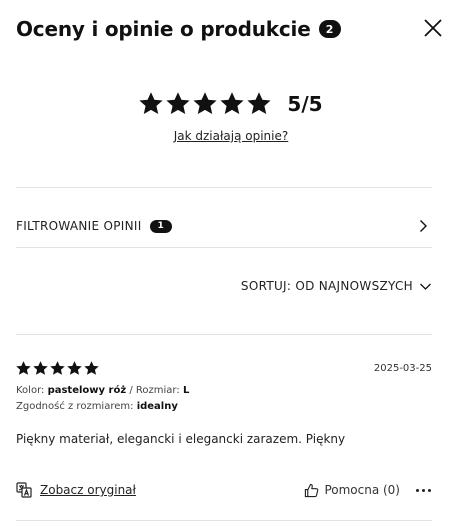 This screenshot has width=462, height=528. I want to click on review-count-badge: 2, so click(329, 29).